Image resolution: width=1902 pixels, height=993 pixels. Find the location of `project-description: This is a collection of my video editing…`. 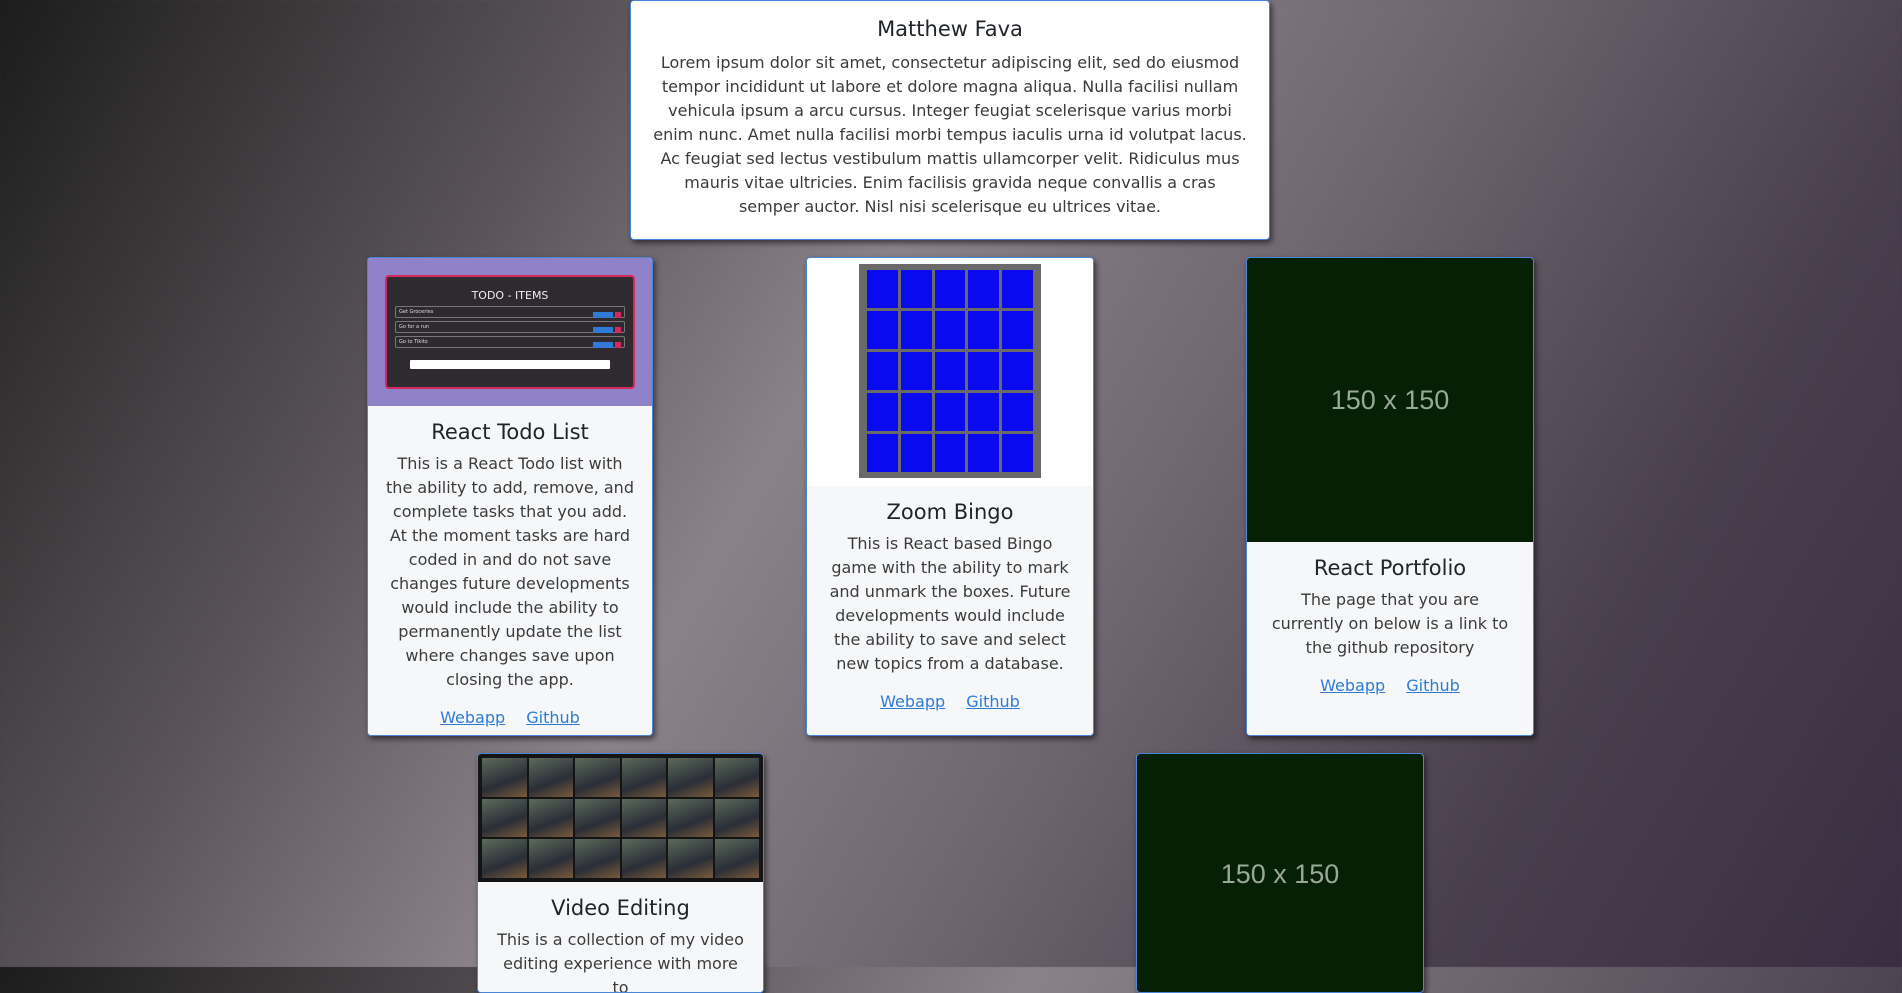

project-description: This is a collection of my video editing… is located at coordinates (620, 961).